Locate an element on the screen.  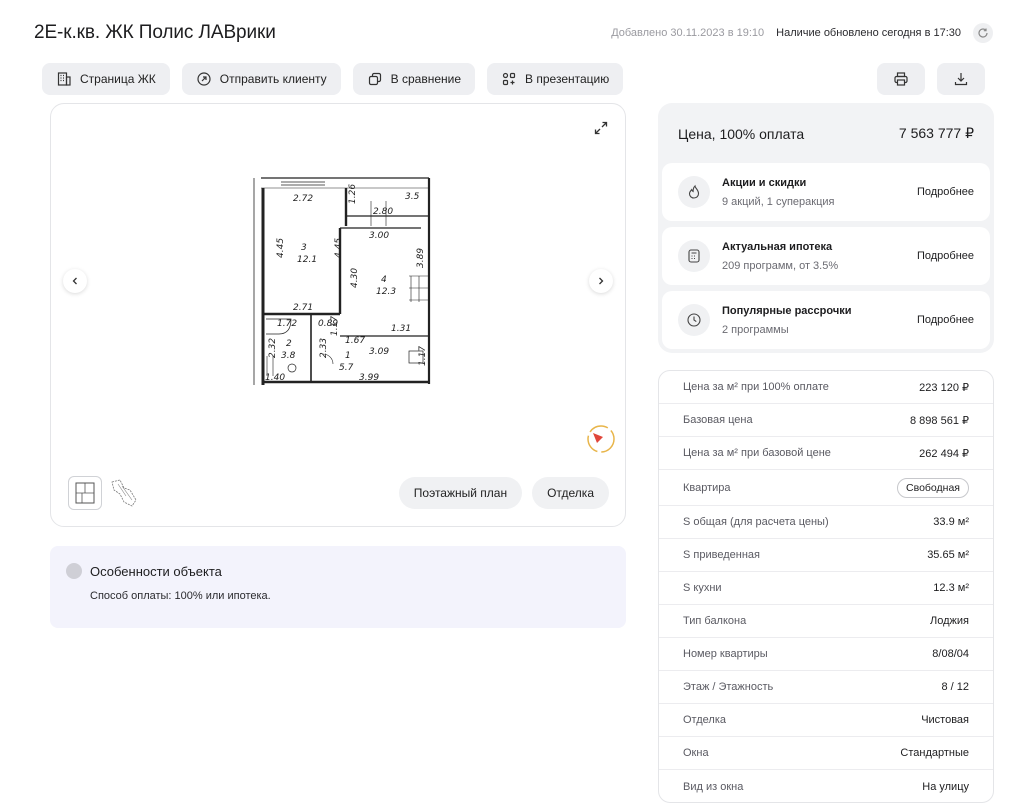
download-button is located at coordinates (961, 79).